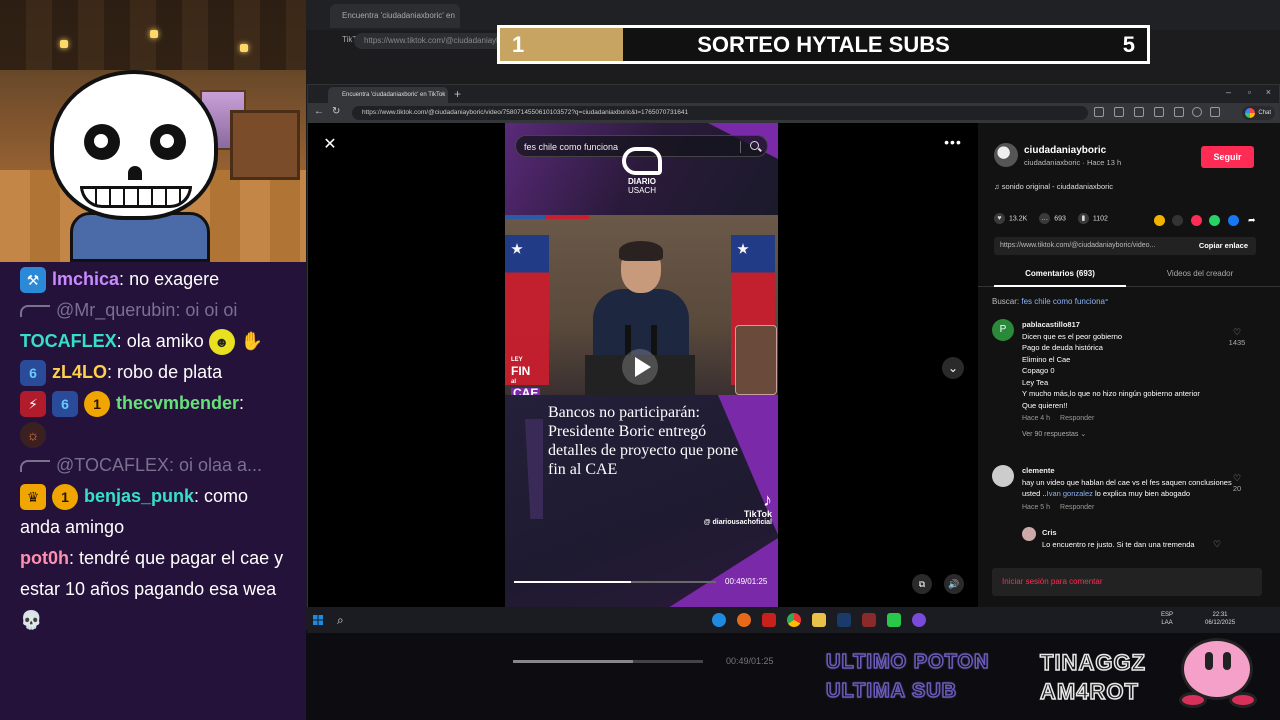 The height and width of the screenshot is (720, 1280). What do you see at coordinates (1159, 112) in the screenshot?
I see `downloads-icon` at bounding box center [1159, 112].